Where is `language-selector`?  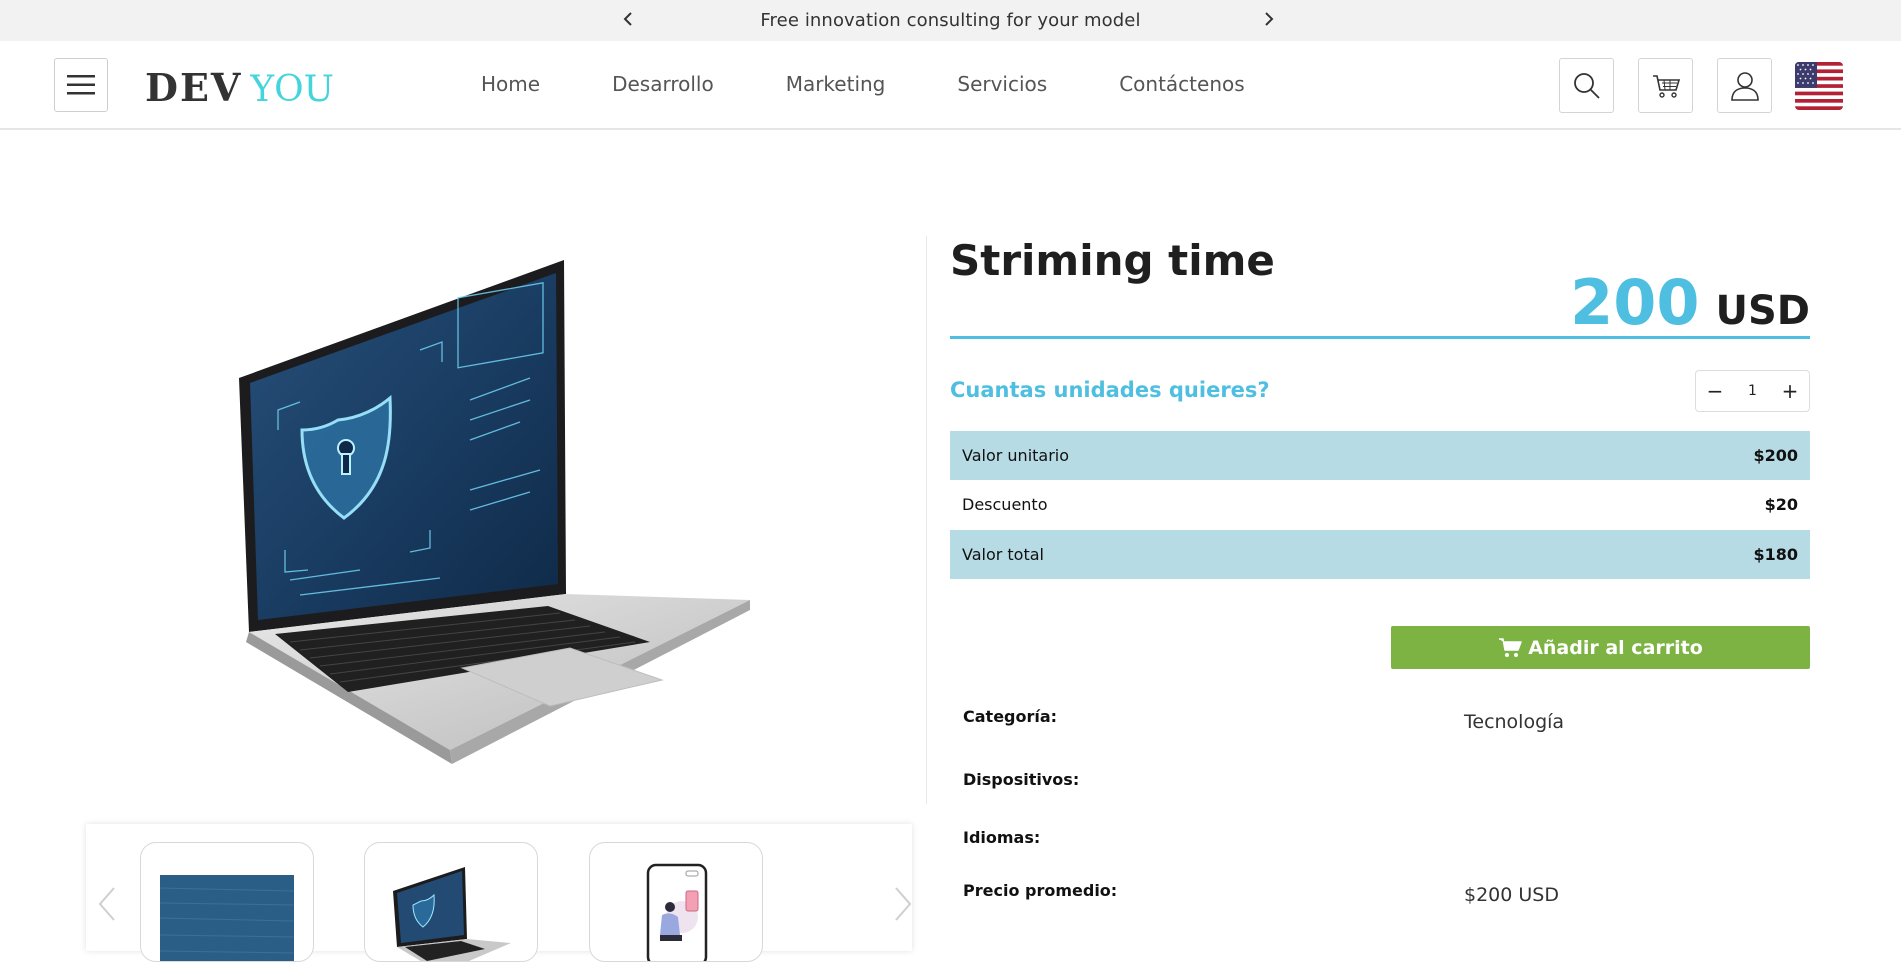
language-selector is located at coordinates (1819, 86).